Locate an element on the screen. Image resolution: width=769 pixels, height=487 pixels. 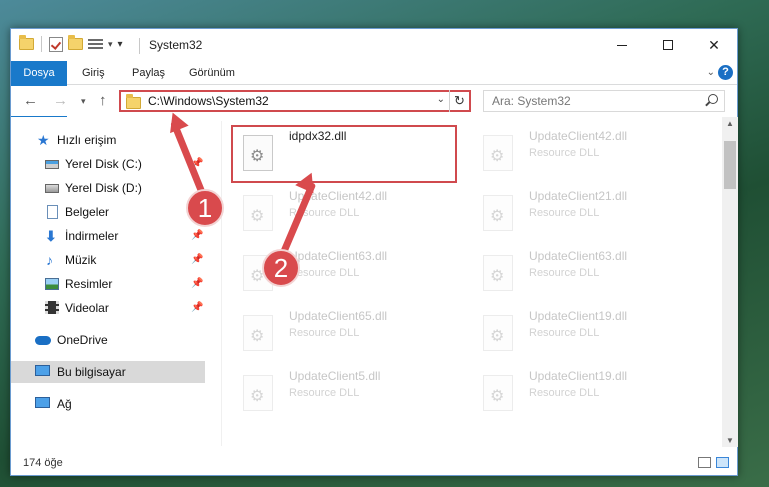
sidebar-item-downloads: ⬇ İndirmeler 📌 is located at coordinates (108, 236).